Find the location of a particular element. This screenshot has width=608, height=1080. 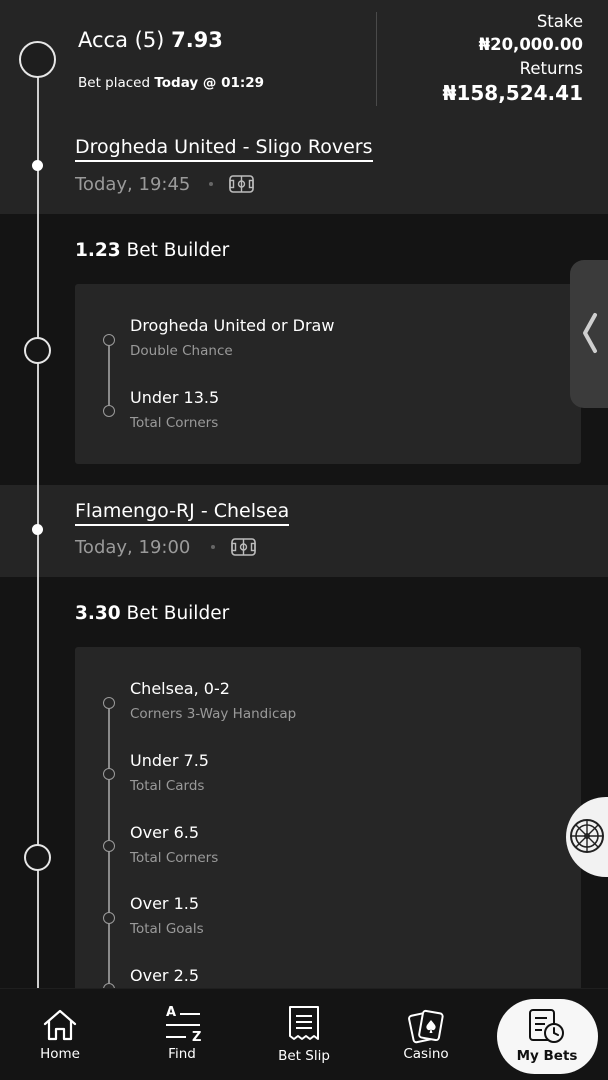

stake-label: Stake is located at coordinates (559, 21).